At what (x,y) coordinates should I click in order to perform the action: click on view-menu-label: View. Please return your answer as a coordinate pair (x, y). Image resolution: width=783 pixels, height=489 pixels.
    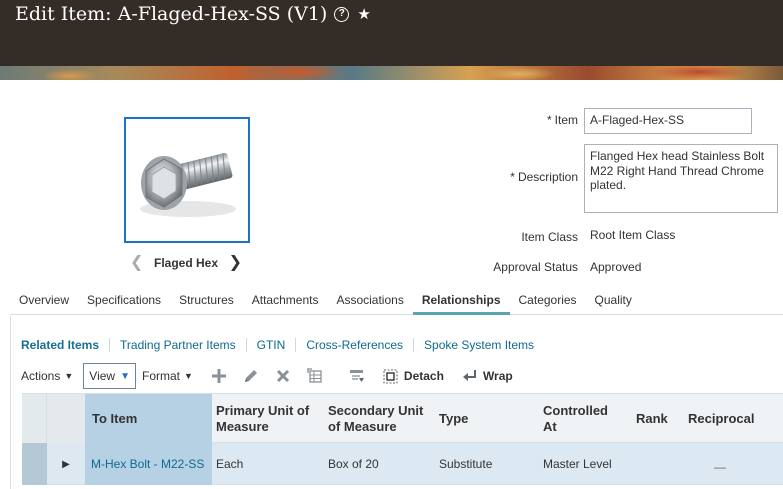
    Looking at the image, I should click on (102, 376).